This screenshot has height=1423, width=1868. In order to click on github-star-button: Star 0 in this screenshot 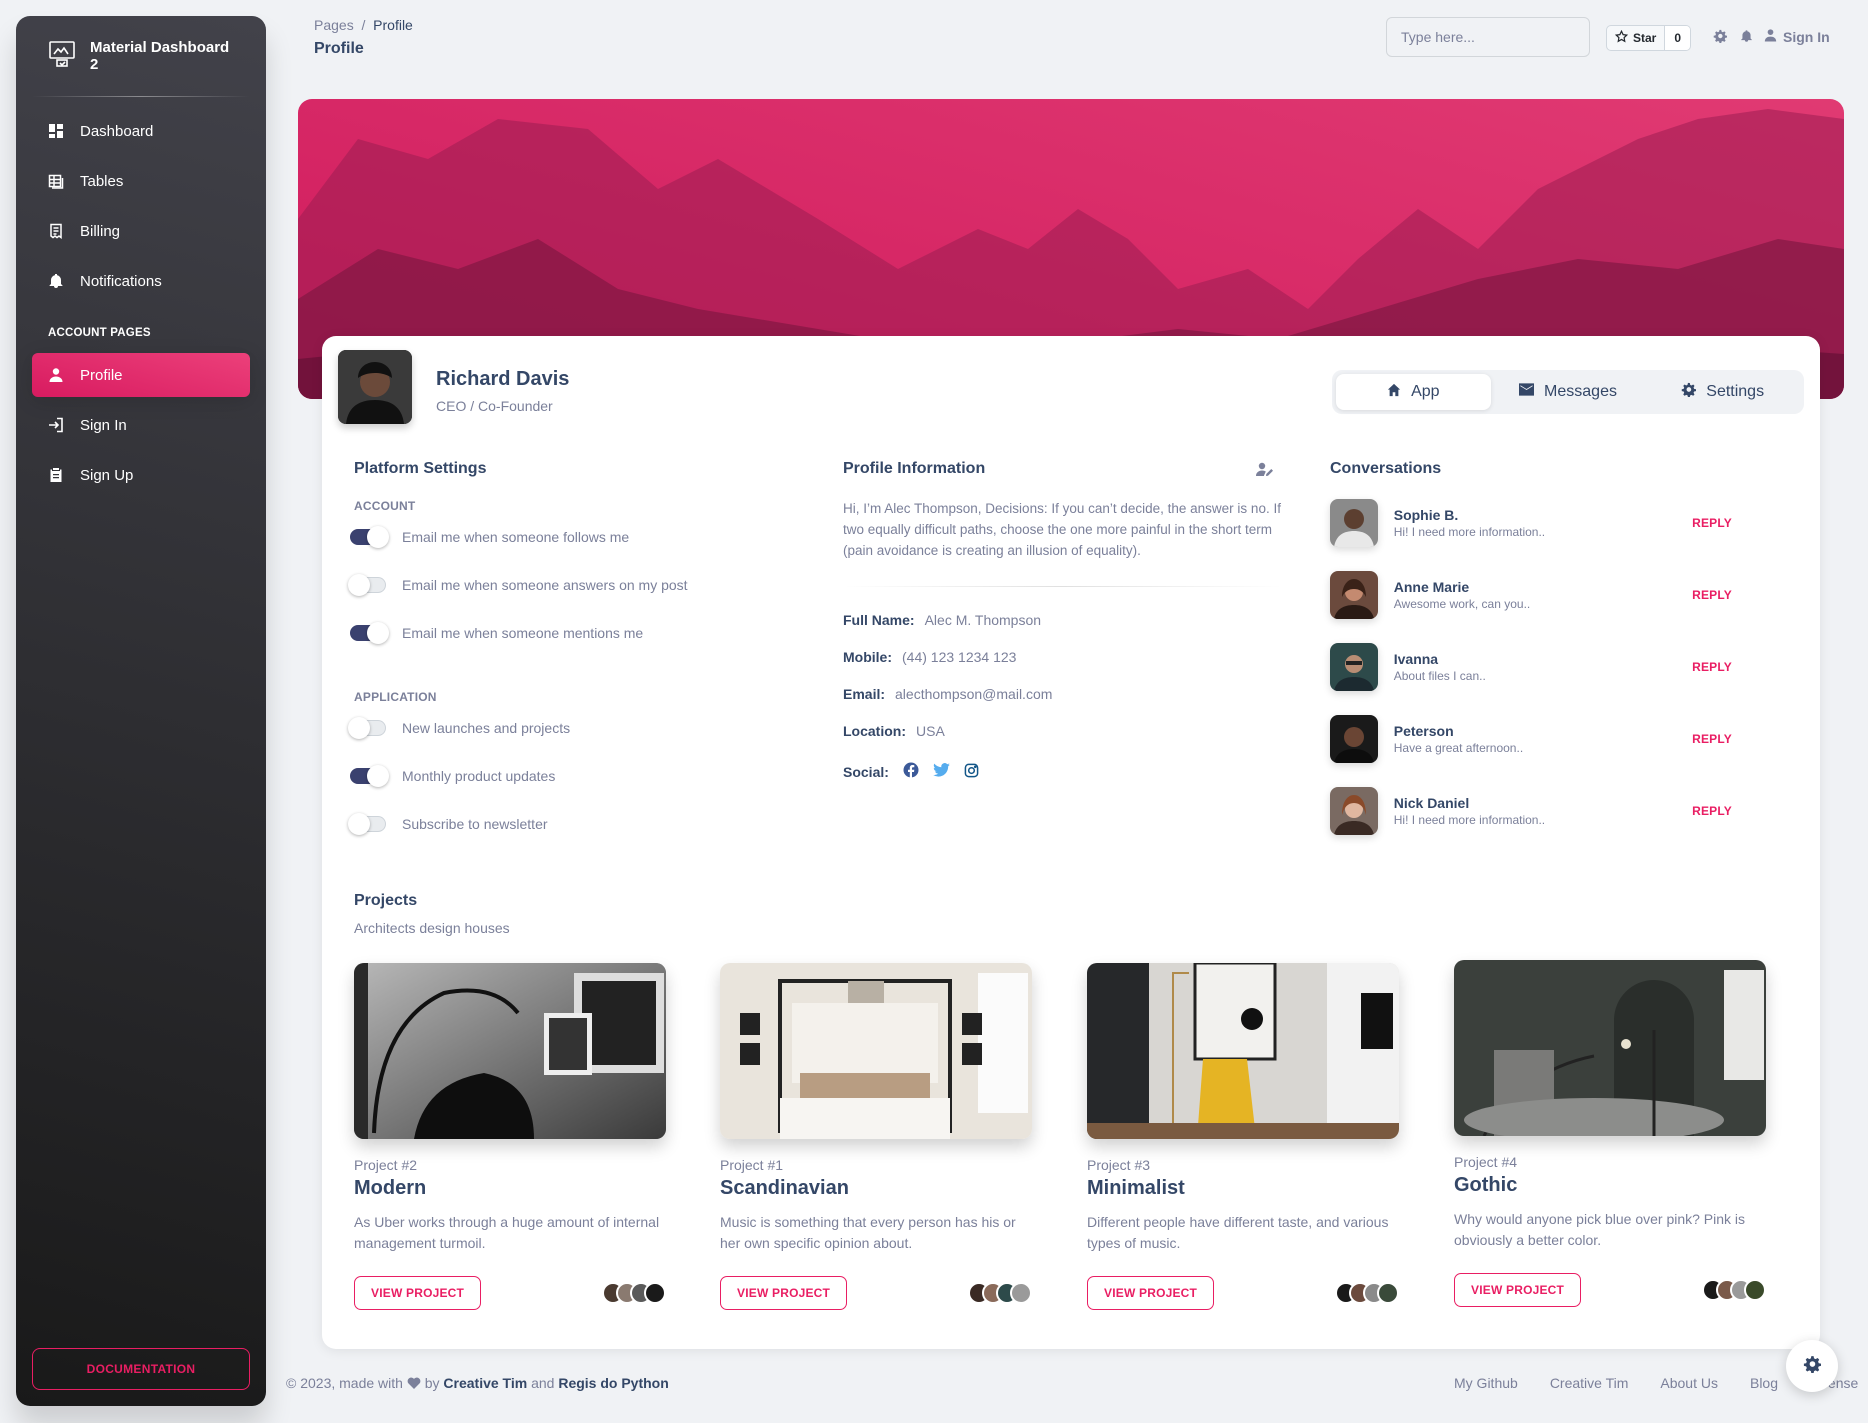, I will do `click(1649, 38)`.